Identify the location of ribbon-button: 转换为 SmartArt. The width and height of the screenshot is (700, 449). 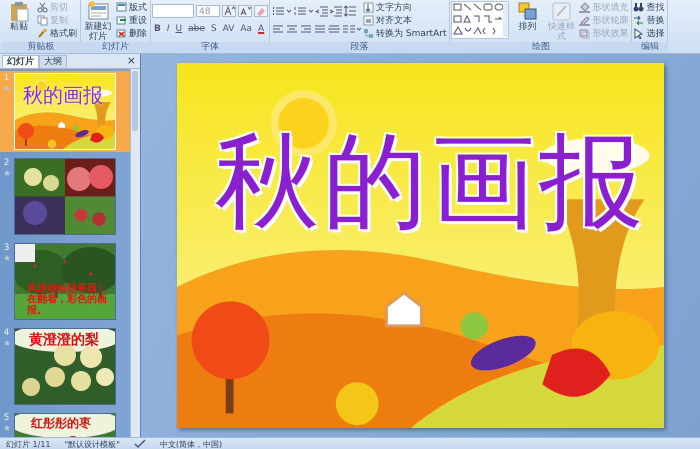
(405, 33).